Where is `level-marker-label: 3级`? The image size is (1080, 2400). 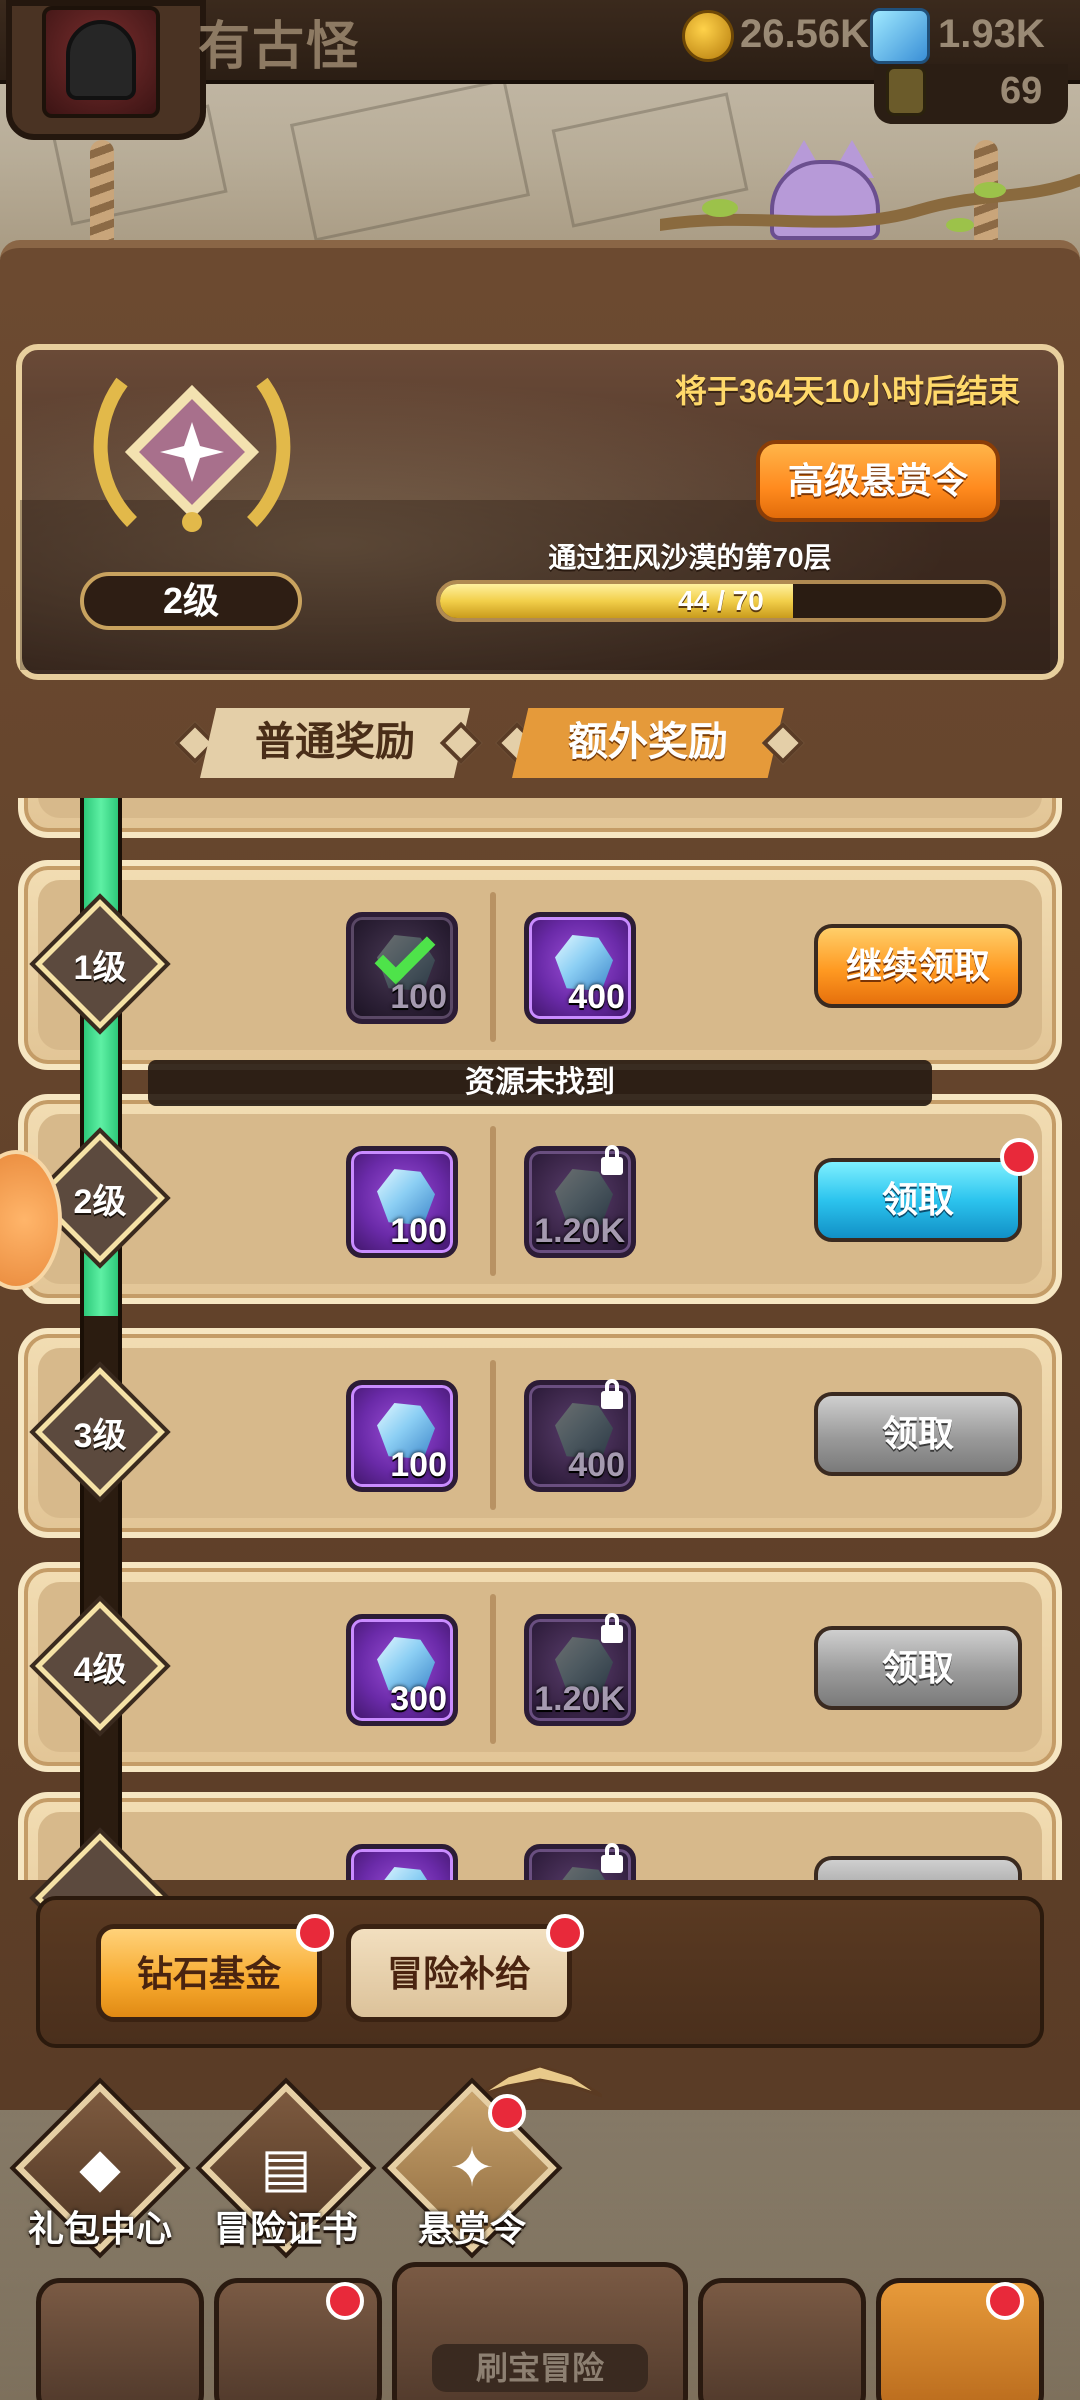
level-marker-label: 3级 is located at coordinates (100, 1436).